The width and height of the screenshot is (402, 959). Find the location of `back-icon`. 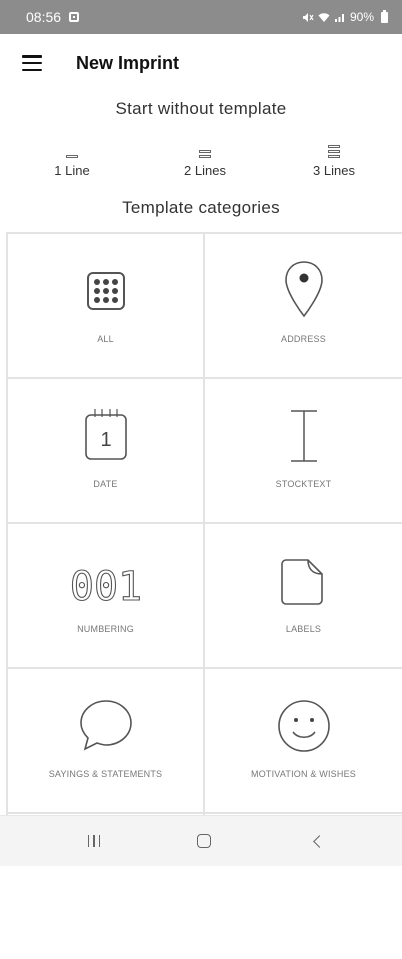

back-icon is located at coordinates (319, 841).